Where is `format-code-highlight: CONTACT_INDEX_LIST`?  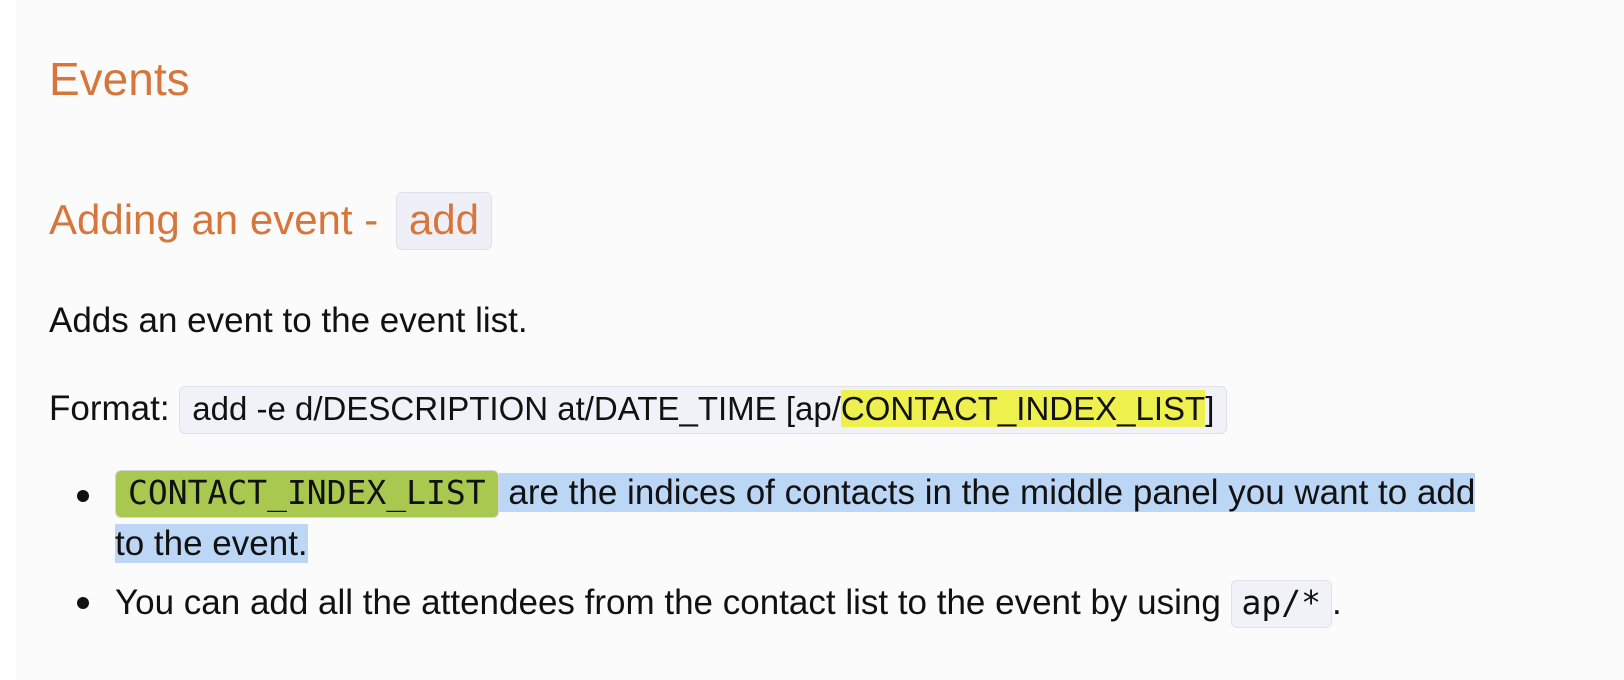
format-code-highlight: CONTACT_INDEX_LIST is located at coordinates (1023, 408).